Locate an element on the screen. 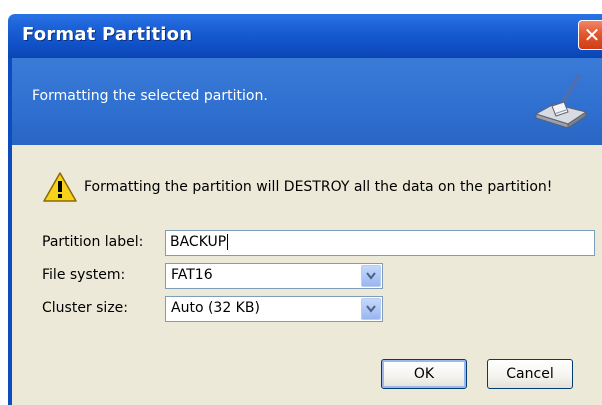 Image resolution: width=602 pixels, height=405 pixels. title-bar: Format Partition ✕ is located at coordinates (305, 36).